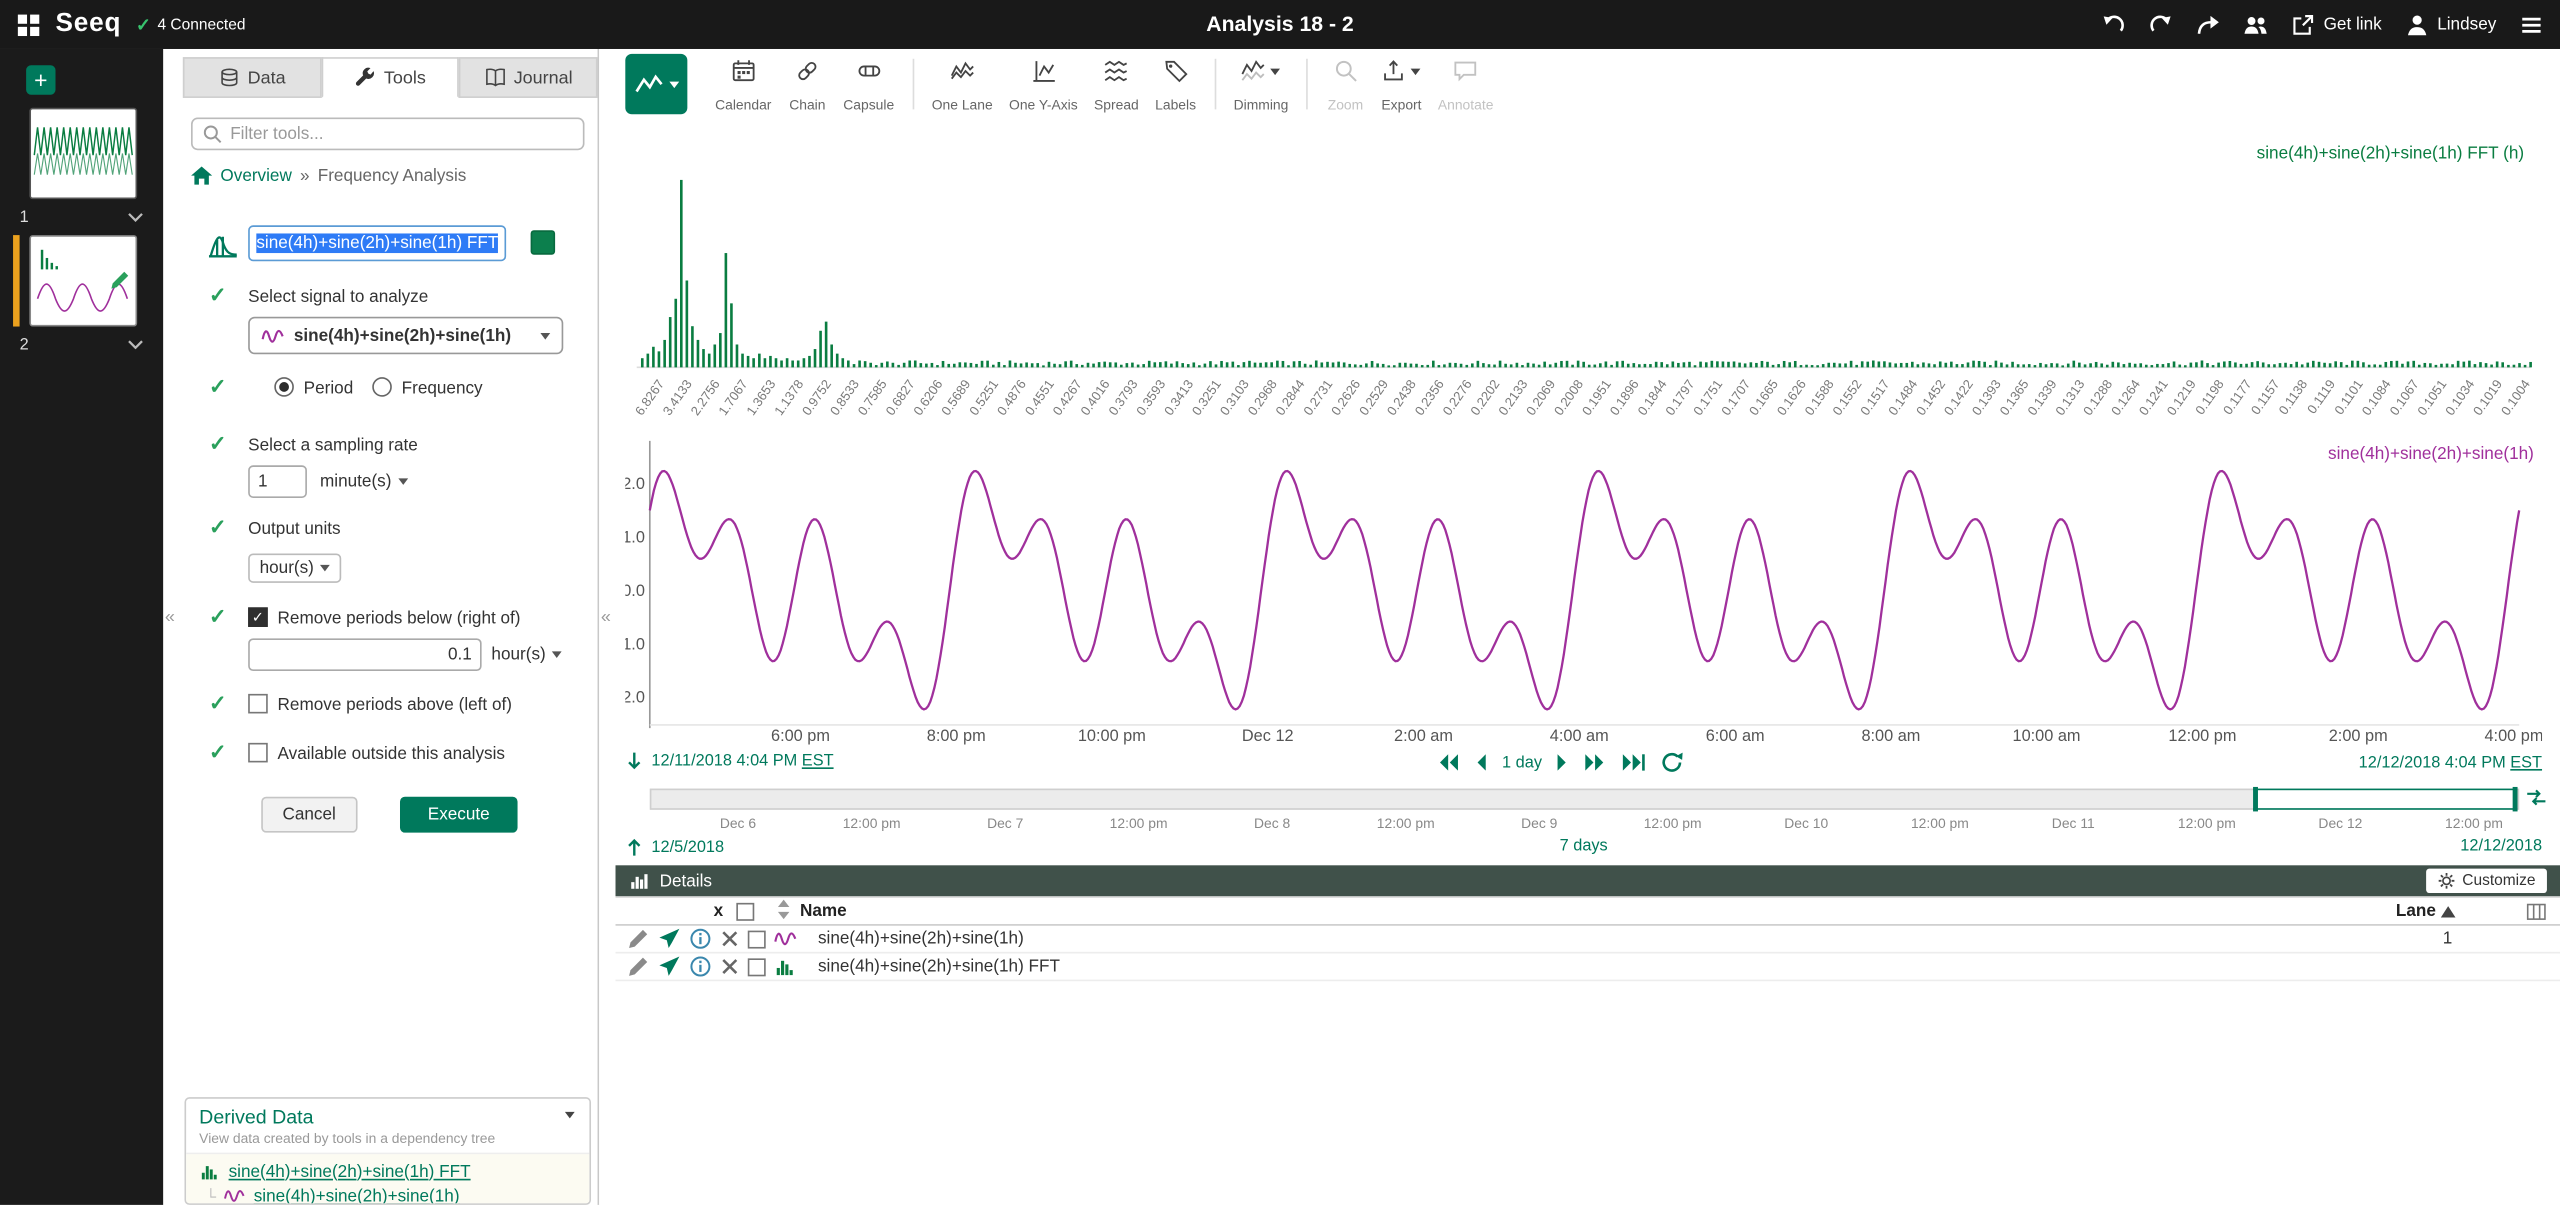  What do you see at coordinates (528, 77) in the screenshot?
I see `tab-journal: Journal` at bounding box center [528, 77].